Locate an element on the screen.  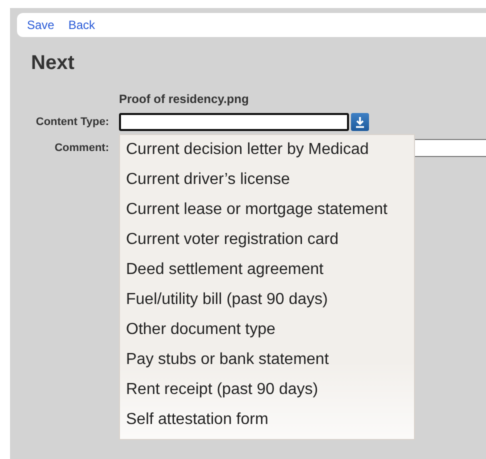
dropdown-option: Deed settlement agreement is located at coordinates (267, 270).